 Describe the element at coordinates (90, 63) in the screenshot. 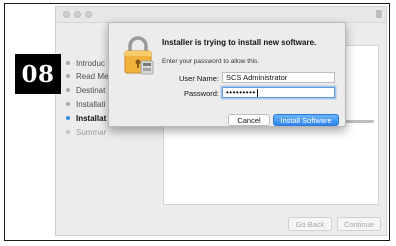

I see `step-label: Introduc` at that location.